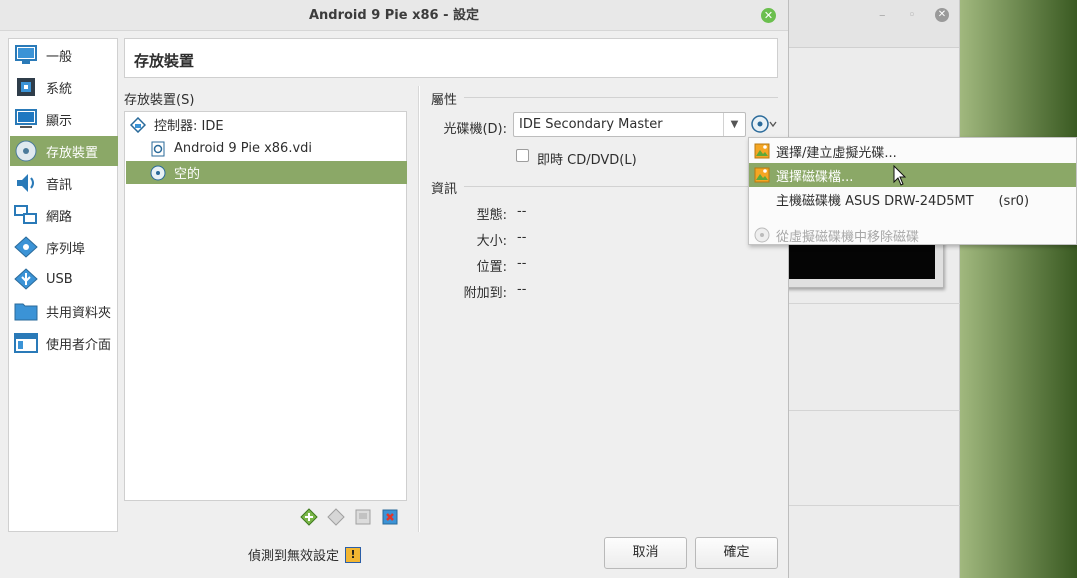  What do you see at coordinates (59, 57) in the screenshot?
I see `sidebar-item-label: 一般` at bounding box center [59, 57].